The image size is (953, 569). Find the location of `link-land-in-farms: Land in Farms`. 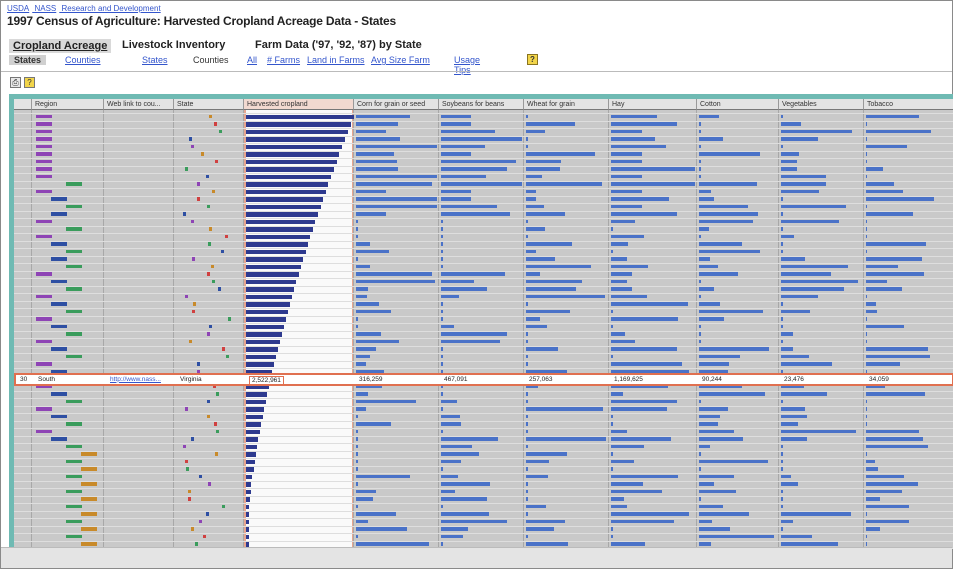

link-land-in-farms: Land in Farms is located at coordinates (336, 60).